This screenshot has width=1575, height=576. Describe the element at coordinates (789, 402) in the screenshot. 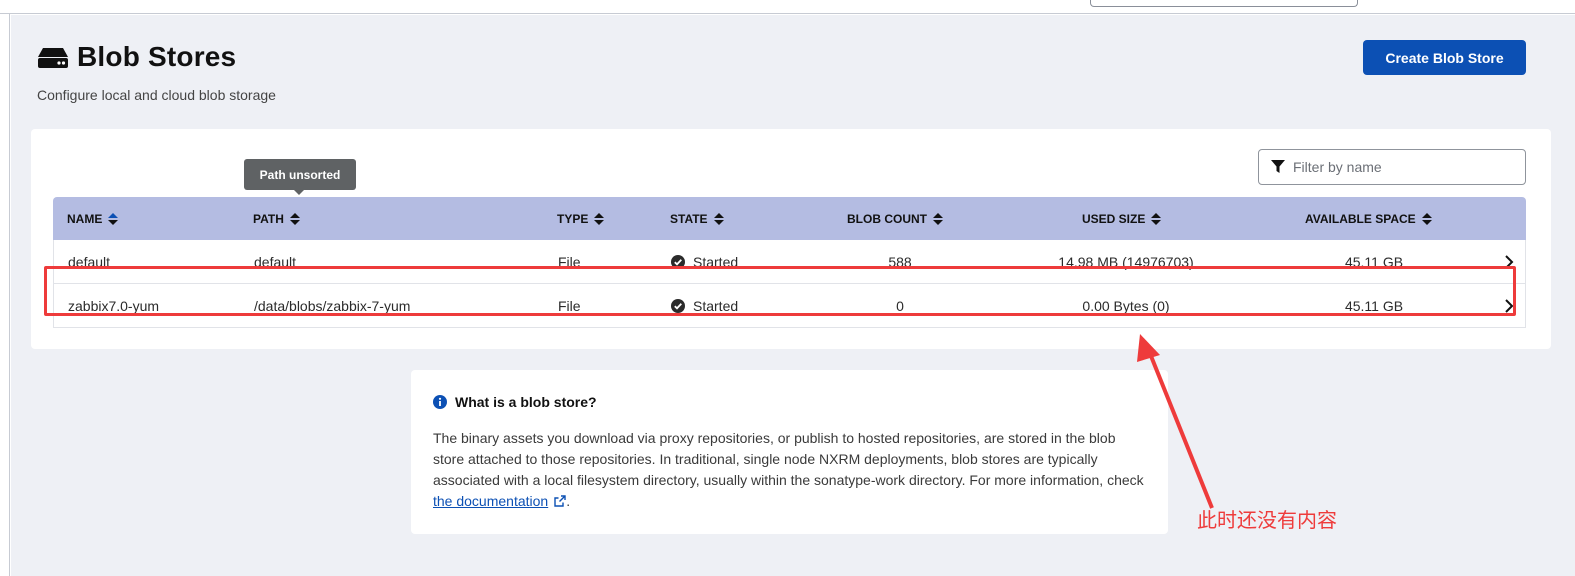

I see `info-title: What is a blob store?` at that location.